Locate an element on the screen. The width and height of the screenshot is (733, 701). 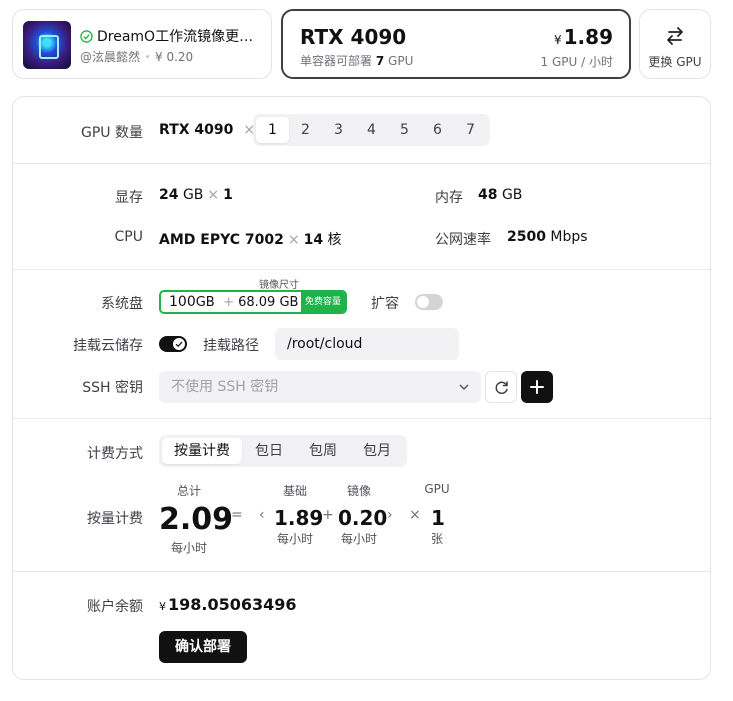
times-sign: × is located at coordinates (415, 515).